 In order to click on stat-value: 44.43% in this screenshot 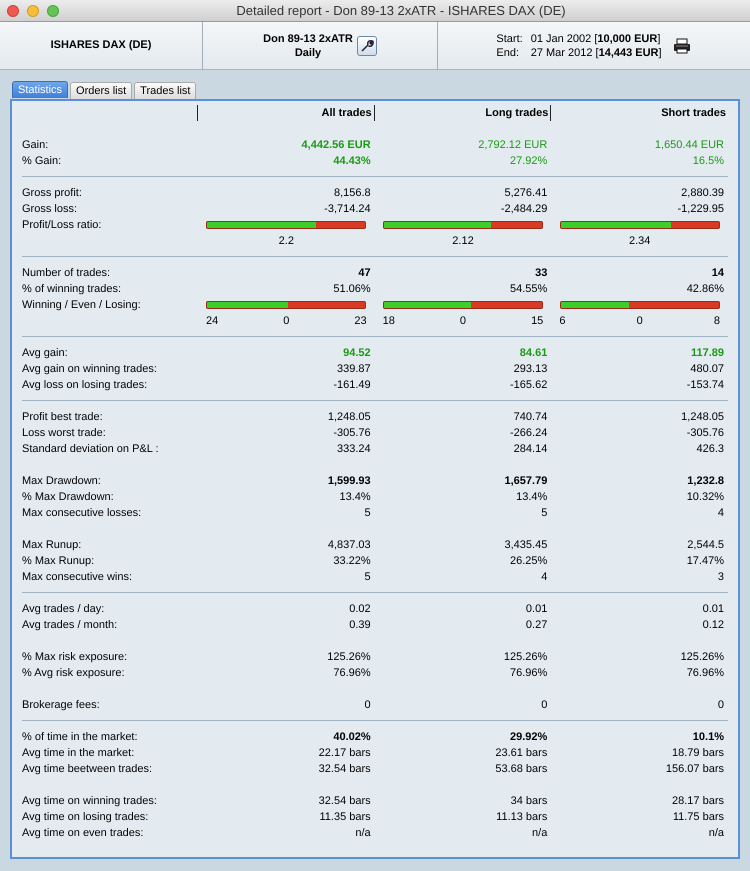, I will do `click(352, 161)`.